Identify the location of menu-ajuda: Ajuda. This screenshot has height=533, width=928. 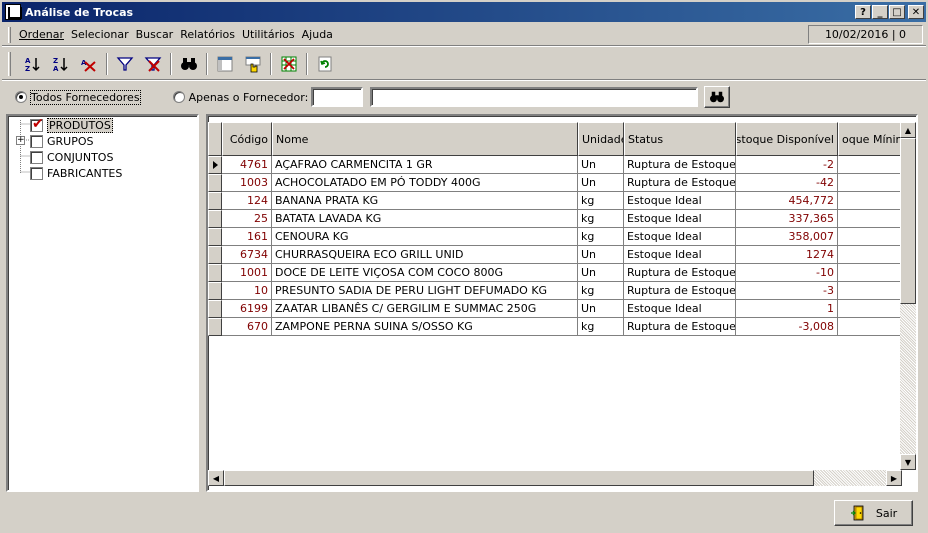
(319, 34).